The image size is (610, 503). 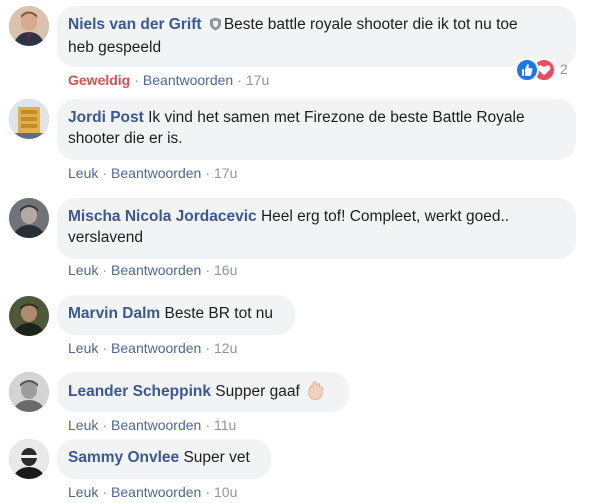 I want to click on author-name: Marvin Dalm, so click(x=114, y=313).